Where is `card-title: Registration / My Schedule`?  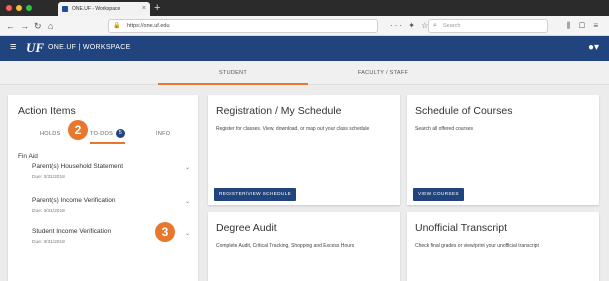
card-title: Registration / My Schedule is located at coordinates (279, 111).